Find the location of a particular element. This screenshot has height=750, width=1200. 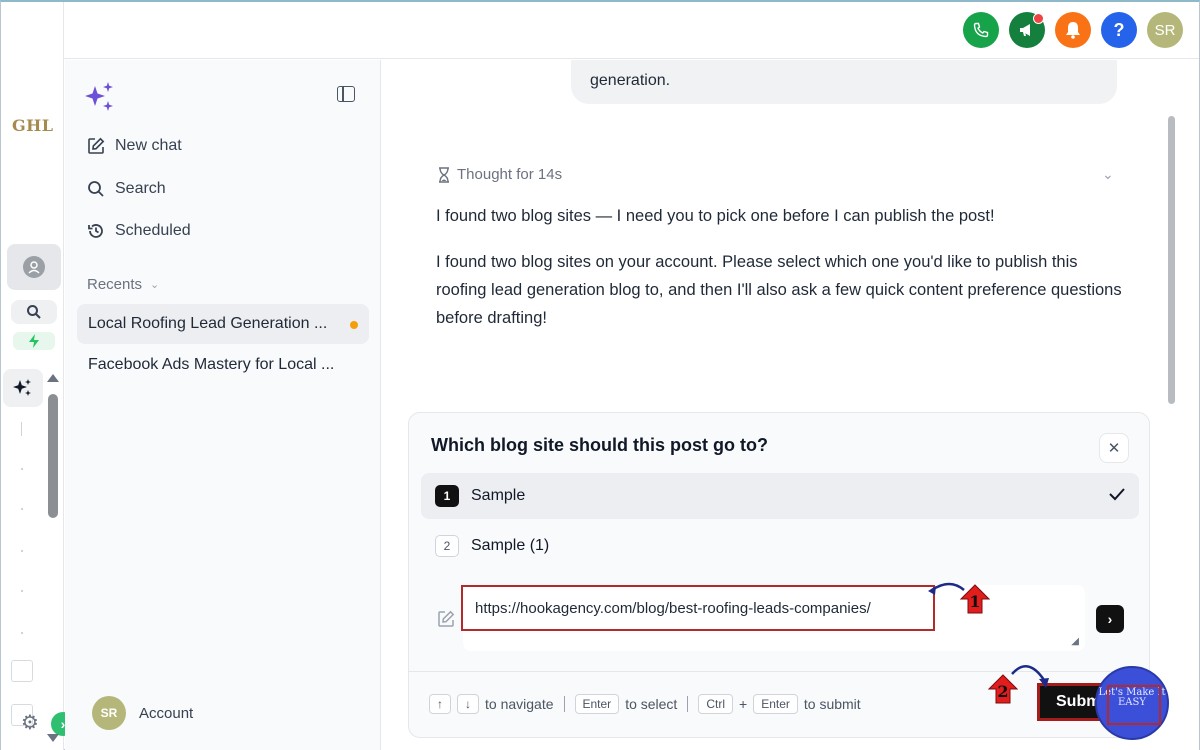

unread-dot is located at coordinates (354, 325).